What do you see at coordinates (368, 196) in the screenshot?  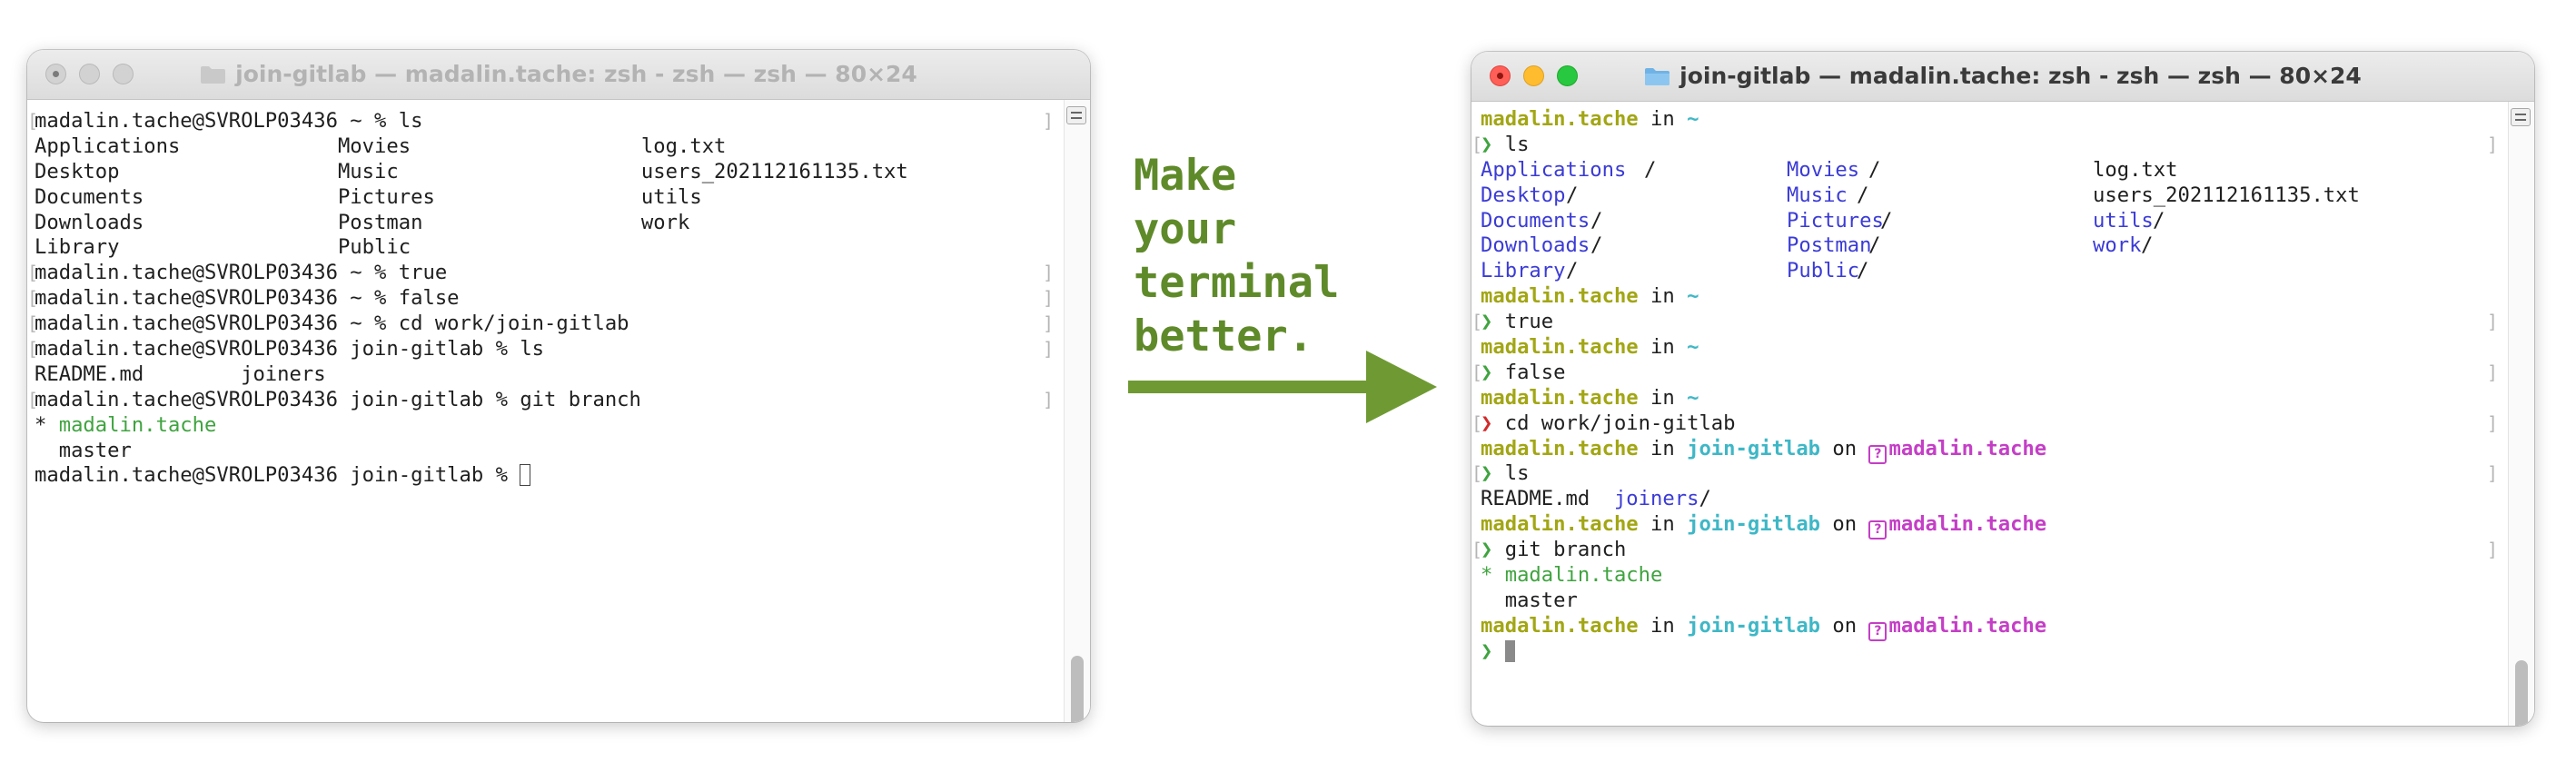 I see `terminal-line: Documents Pictures utils` at bounding box center [368, 196].